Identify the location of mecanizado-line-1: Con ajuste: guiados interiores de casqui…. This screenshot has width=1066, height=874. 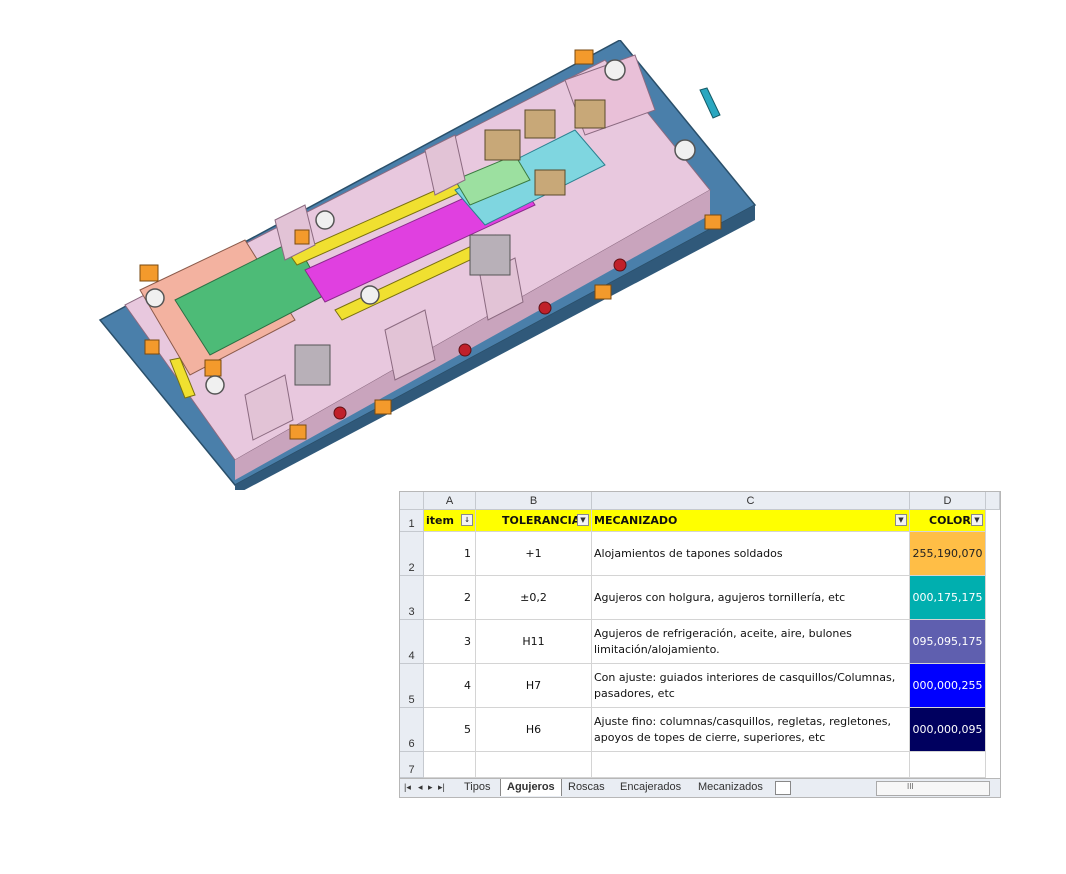
(745, 677).